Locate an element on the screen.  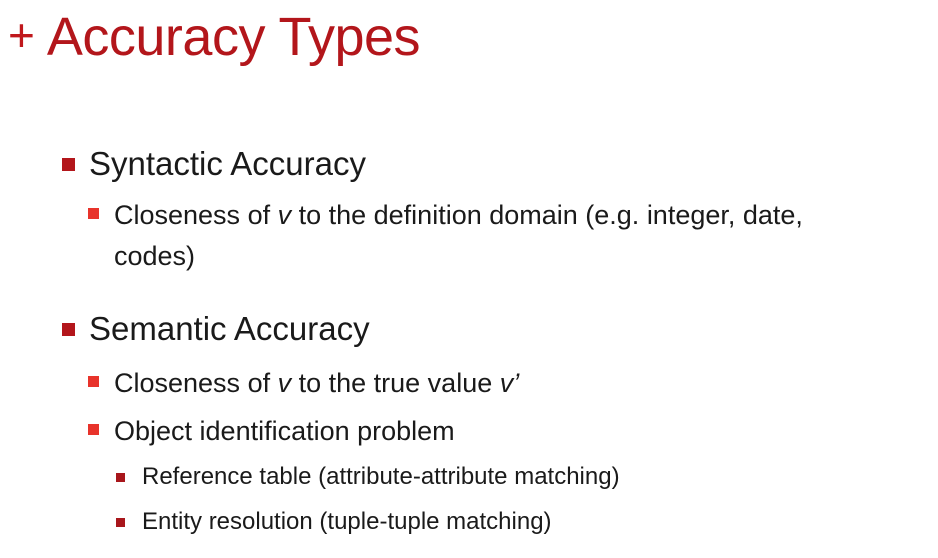
bullet-semantic-closeness: Closeness of v to the true value v’ is located at coordinates (303, 383).